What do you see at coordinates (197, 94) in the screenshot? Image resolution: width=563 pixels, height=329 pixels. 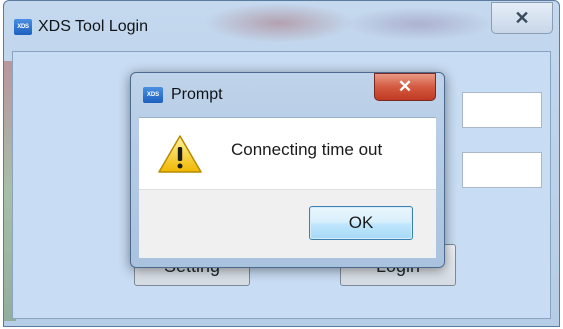 I see `dialog-title: Prompt` at bounding box center [197, 94].